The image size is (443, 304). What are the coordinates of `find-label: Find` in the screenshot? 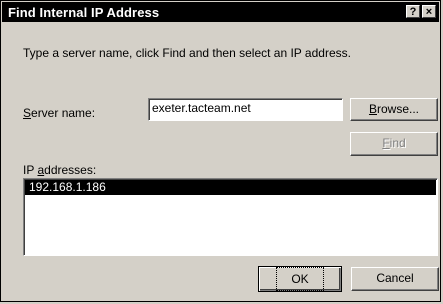 It's located at (394, 143).